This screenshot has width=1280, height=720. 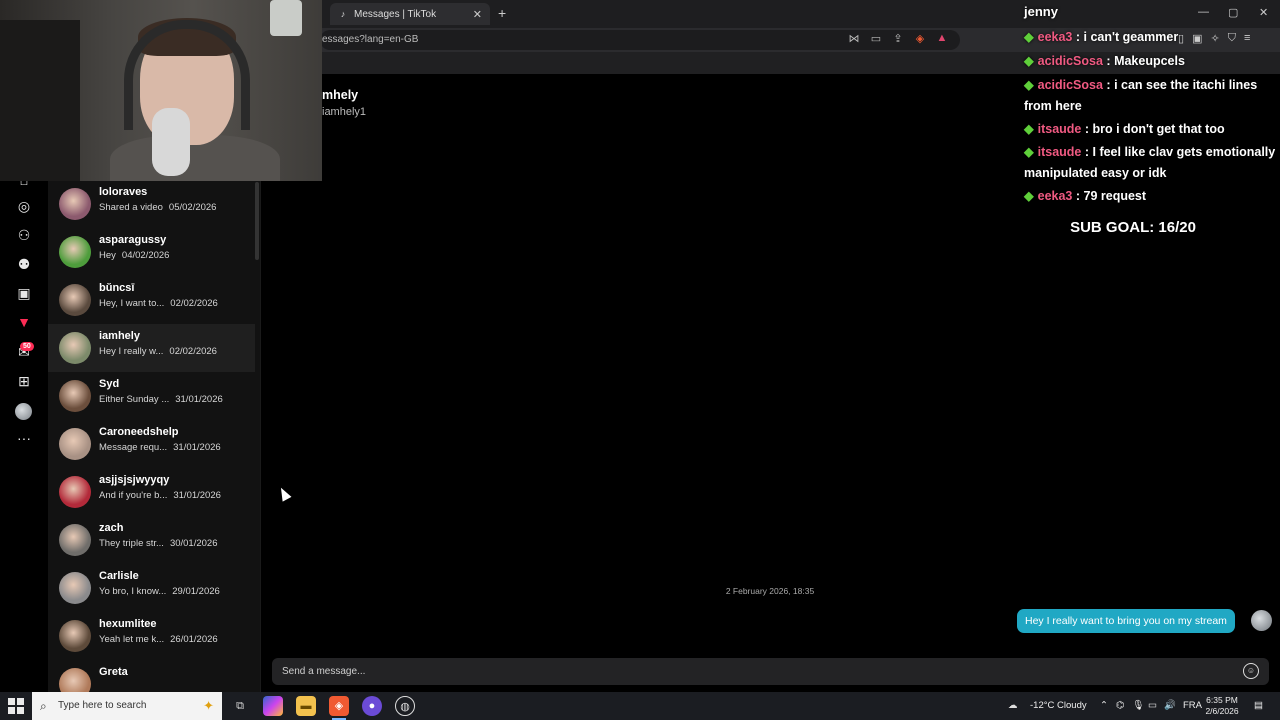 I want to click on windows-start-icon, so click(x=16, y=706).